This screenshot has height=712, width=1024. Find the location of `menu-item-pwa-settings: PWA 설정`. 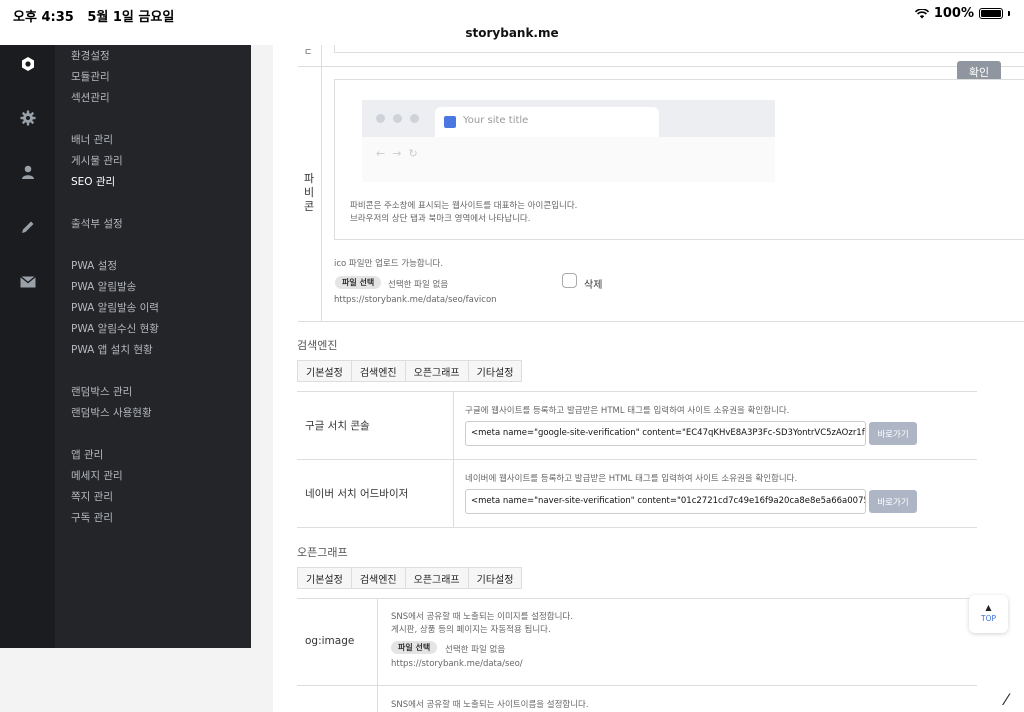

menu-item-pwa-settings: PWA 설정 is located at coordinates (94, 265).